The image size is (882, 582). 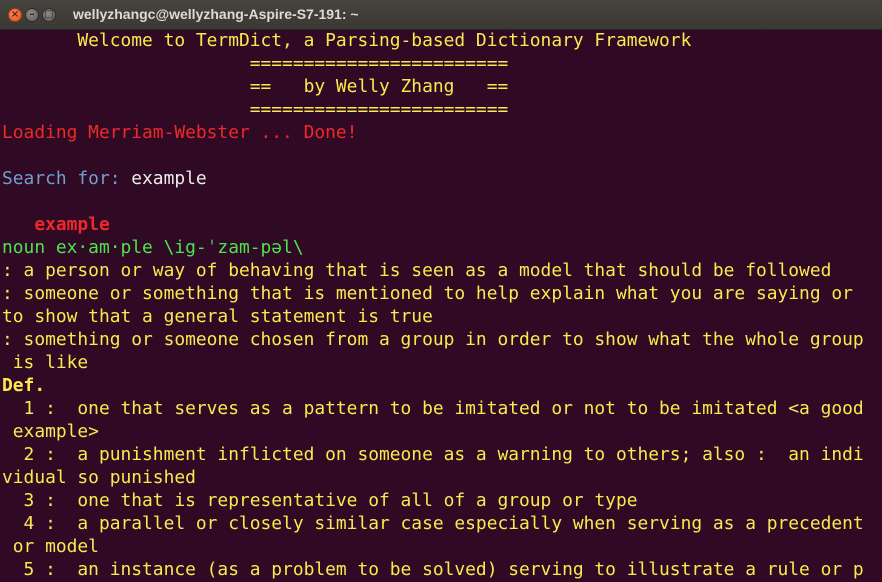 I want to click on maximize-window-button: □, so click(x=49, y=14).